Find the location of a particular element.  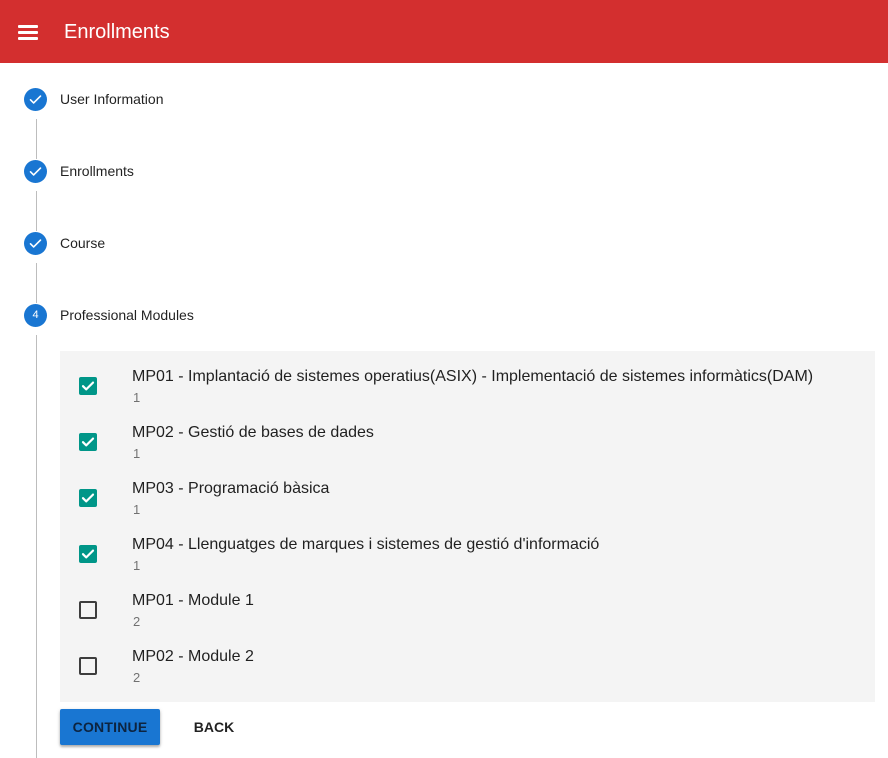

step-label: Enrollments is located at coordinates (97, 171).